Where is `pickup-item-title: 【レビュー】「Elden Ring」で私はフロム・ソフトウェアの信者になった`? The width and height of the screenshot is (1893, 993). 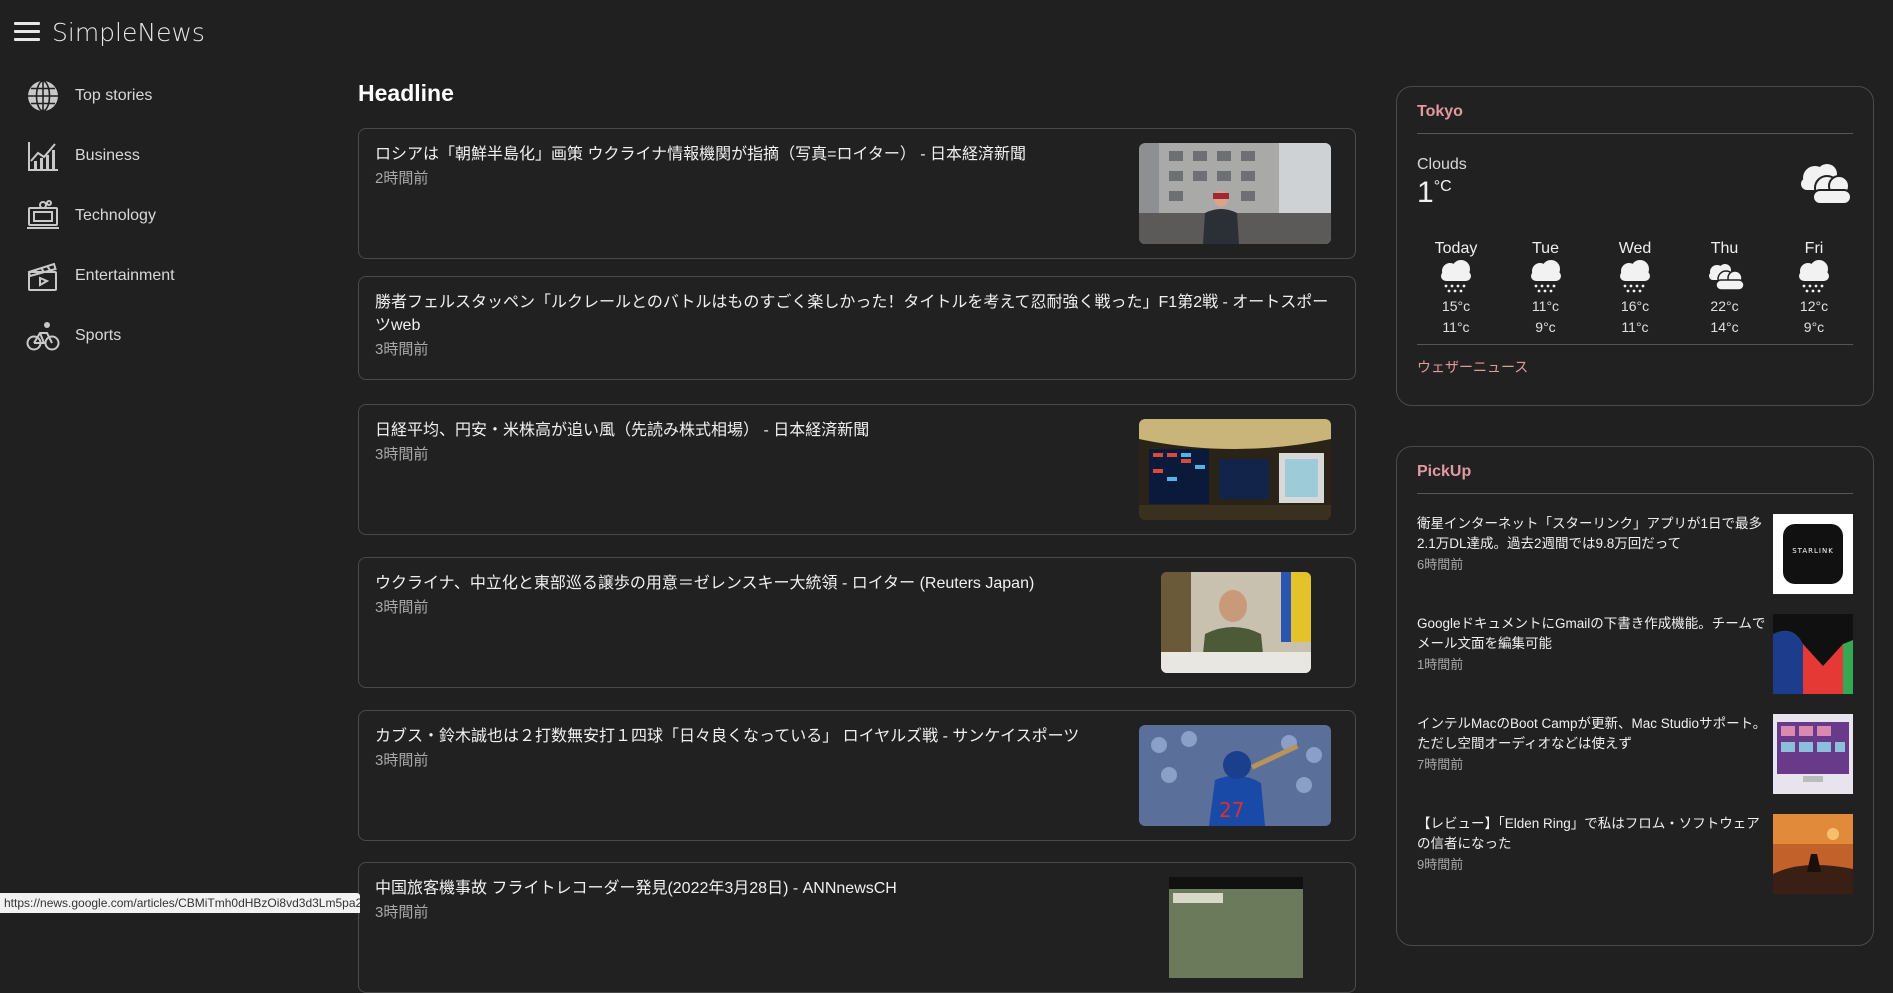
pickup-item-title: 【レビュー】「Elden Ring」で私はフロム・ソフトウェアの信者になった is located at coordinates (1588, 833).